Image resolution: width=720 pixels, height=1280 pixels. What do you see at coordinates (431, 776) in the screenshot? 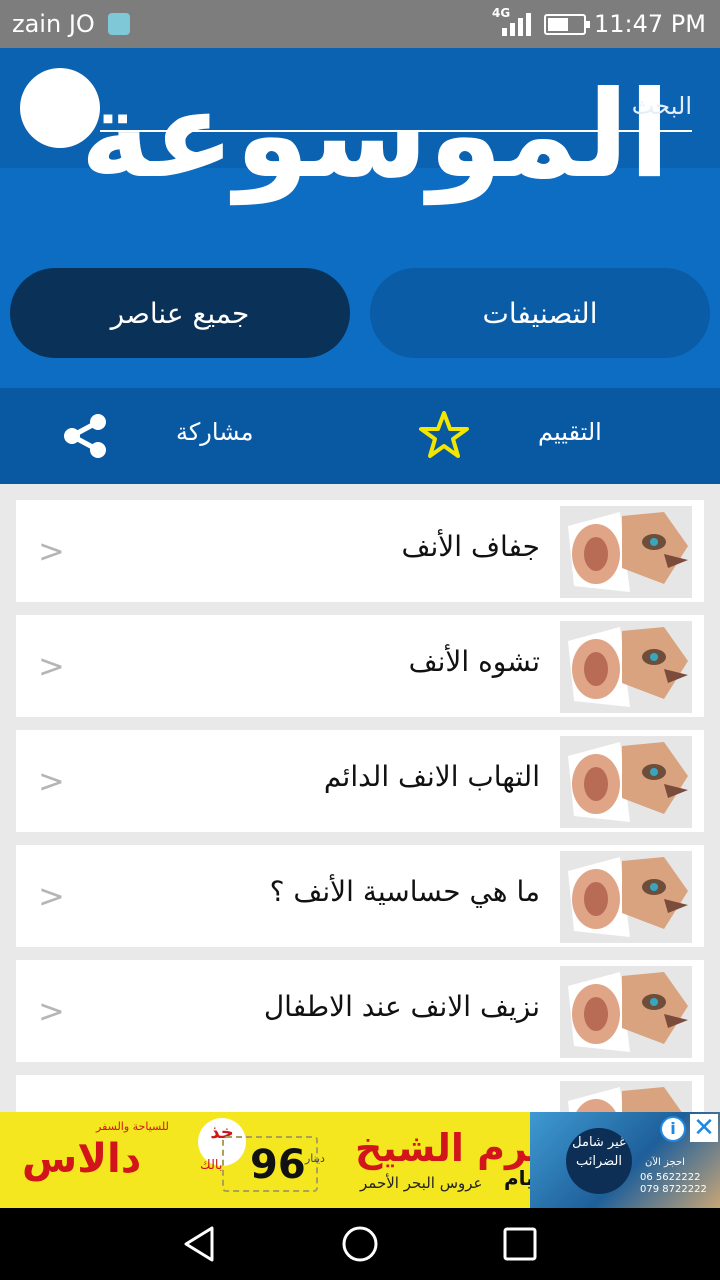
I see `item-label: التهاب الانف الدائم` at bounding box center [431, 776].